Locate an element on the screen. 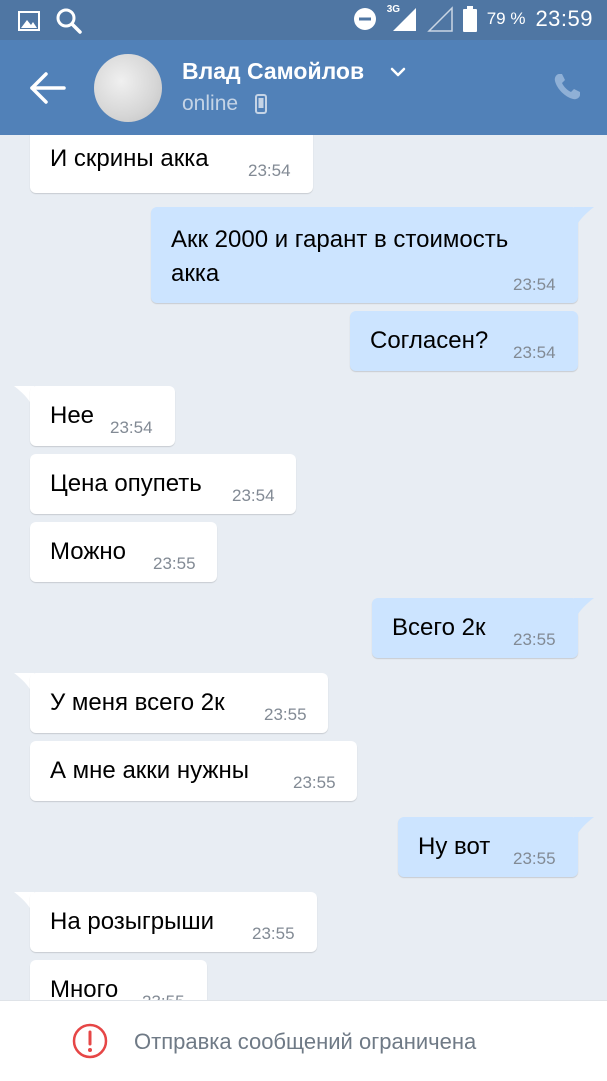 The width and height of the screenshot is (607, 1081). alert-circle-icon is located at coordinates (90, 1041).